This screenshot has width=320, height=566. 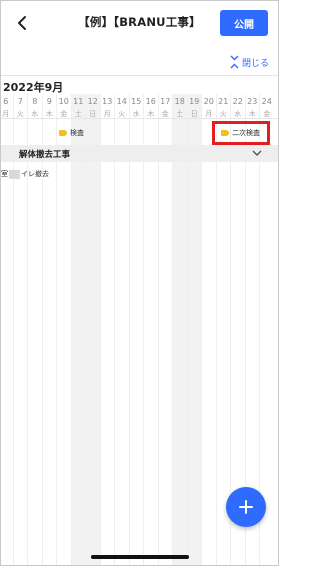 What do you see at coordinates (107, 329) in the screenshot?
I see `day-column: 13 月` at bounding box center [107, 329].